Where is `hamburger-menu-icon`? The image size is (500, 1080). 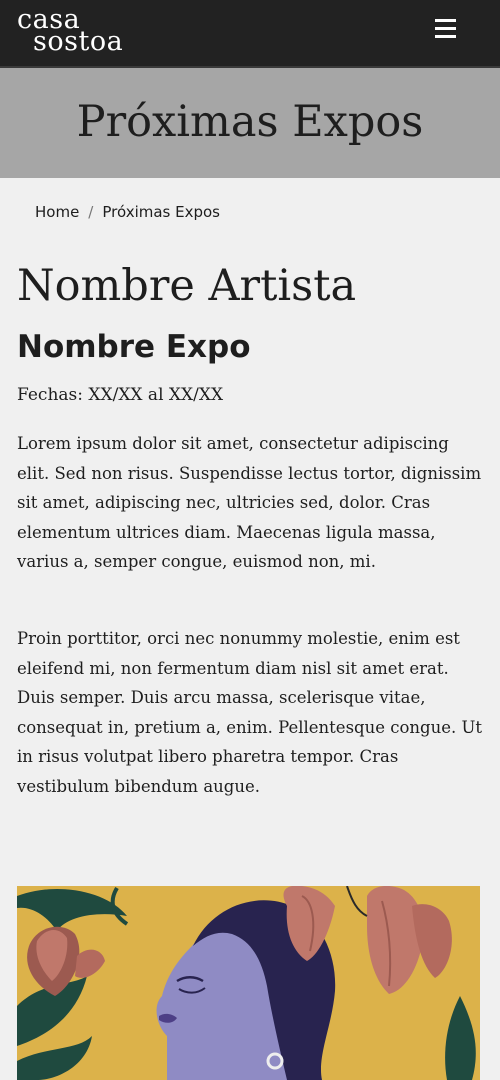
hamburger-menu-icon is located at coordinates (446, 29).